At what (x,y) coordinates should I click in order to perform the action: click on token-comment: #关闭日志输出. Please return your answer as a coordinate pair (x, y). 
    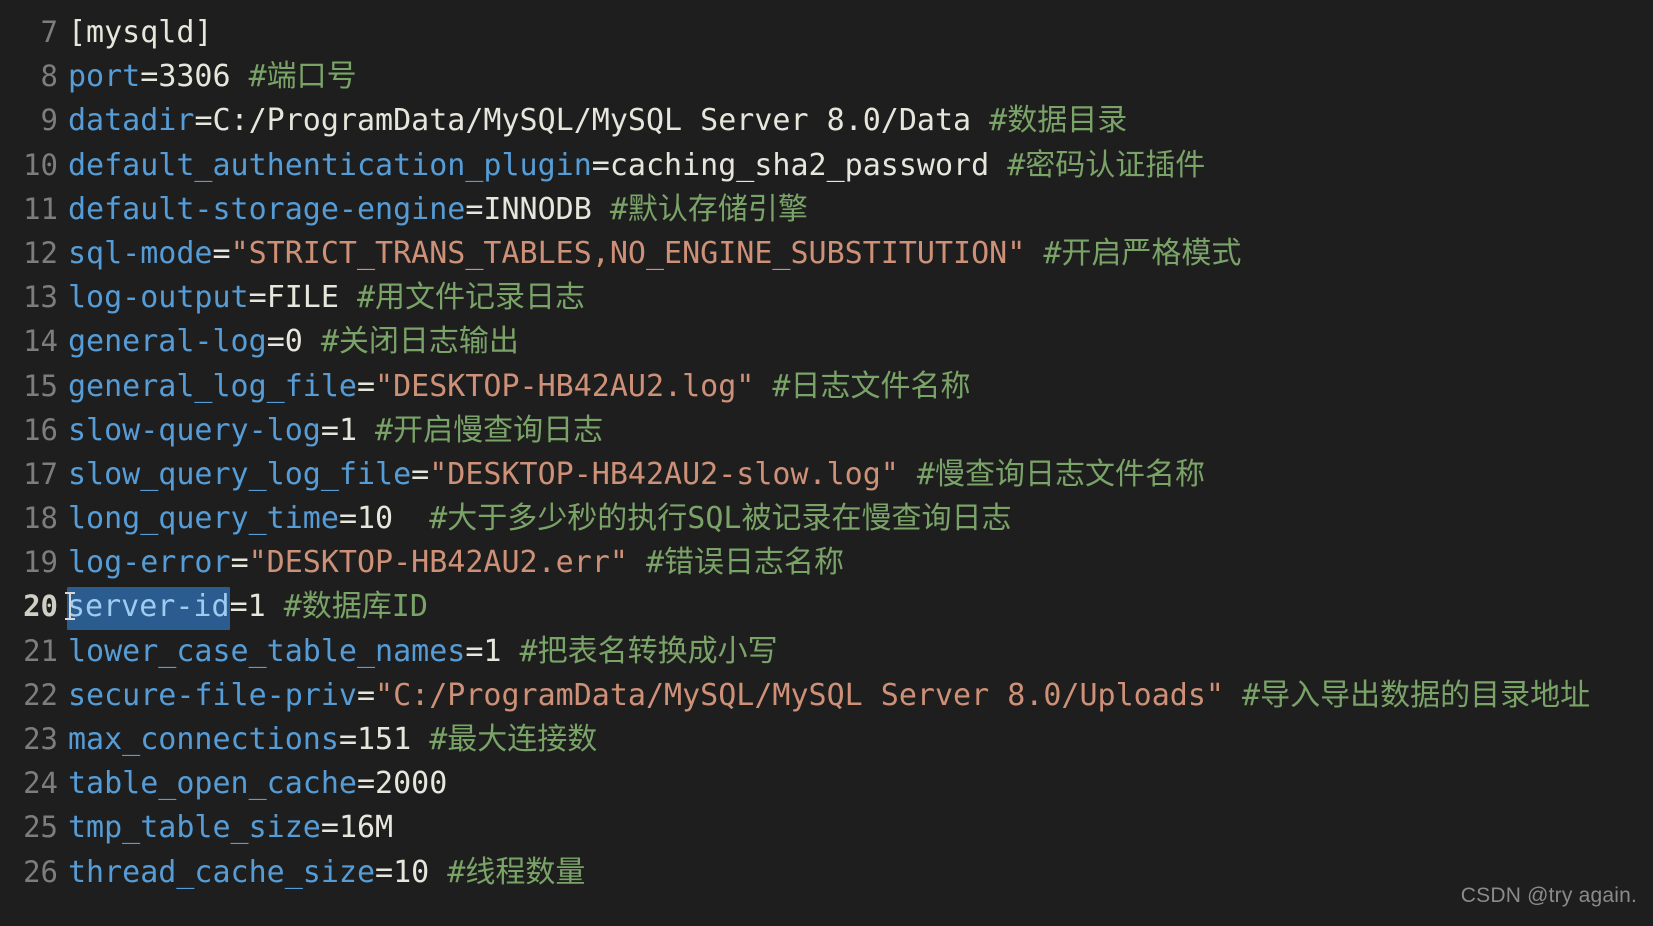
    Looking at the image, I should click on (410, 342).